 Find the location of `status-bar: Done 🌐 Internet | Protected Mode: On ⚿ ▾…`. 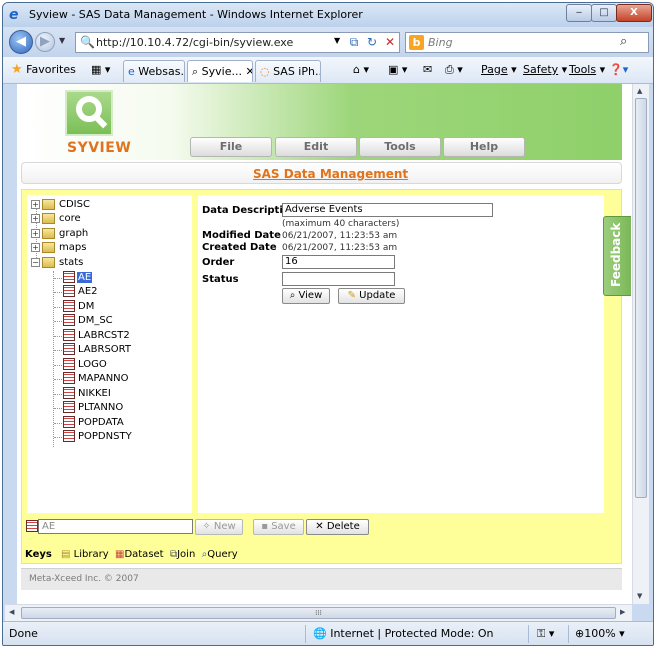

status-bar: Done 🌐 Internet | Protected Mode: On ⚿ ▾… is located at coordinates (328, 633).